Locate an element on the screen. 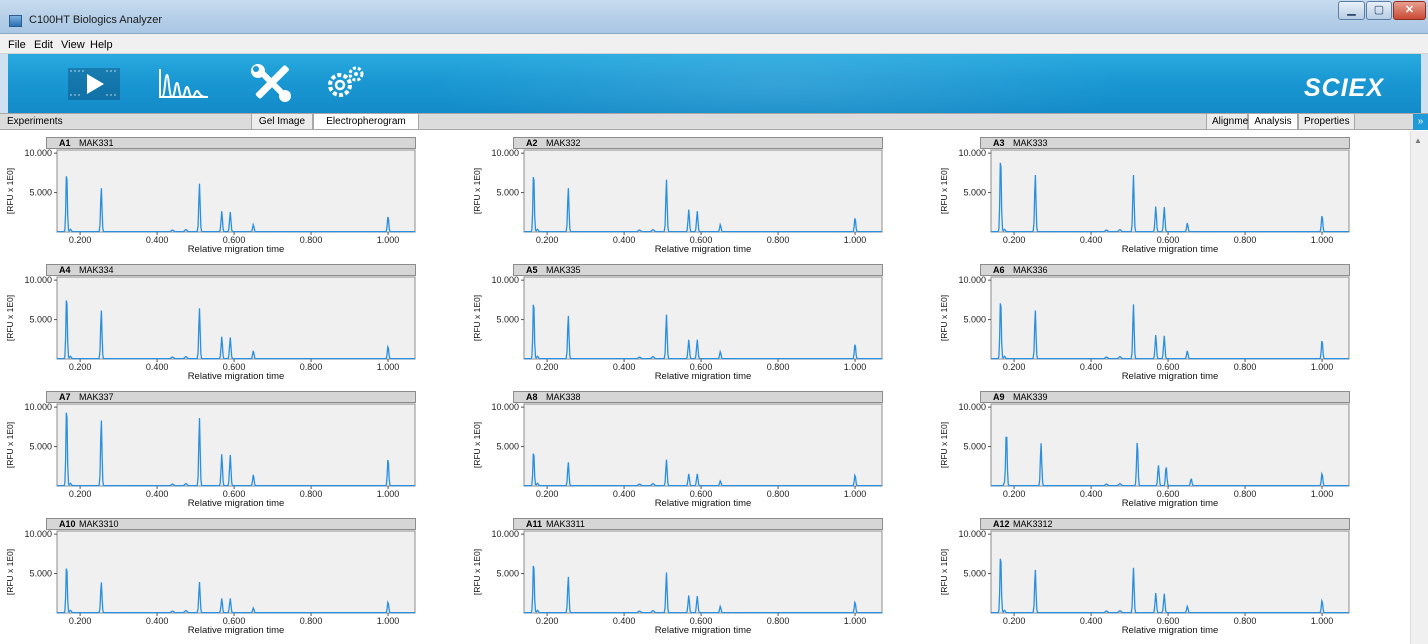 The height and width of the screenshot is (644, 1428). tab-electropherogram: Electropherogram is located at coordinates (366, 121).